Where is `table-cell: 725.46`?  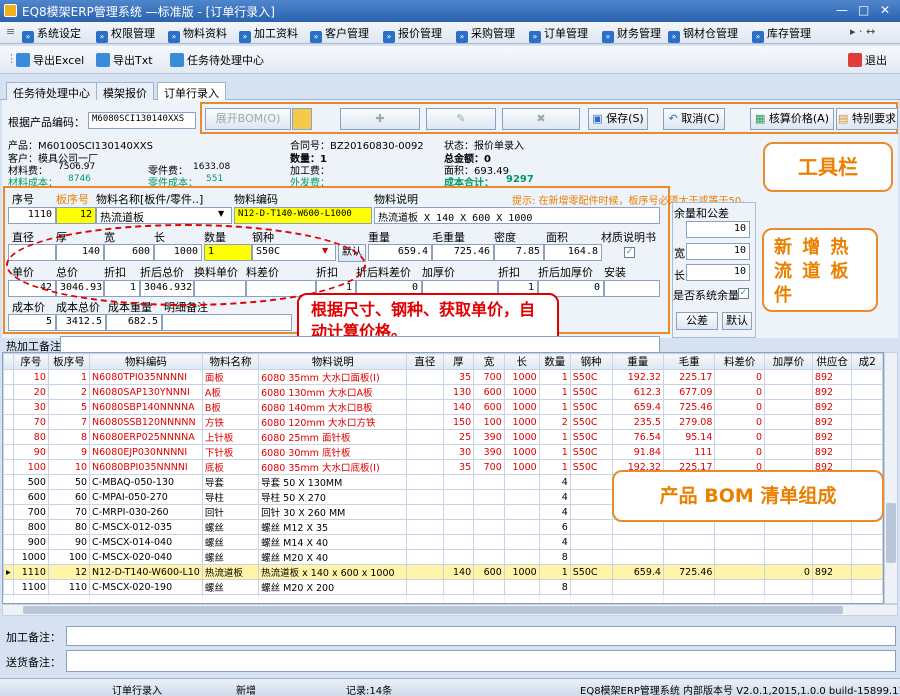 table-cell: 725.46 is located at coordinates (689, 572).